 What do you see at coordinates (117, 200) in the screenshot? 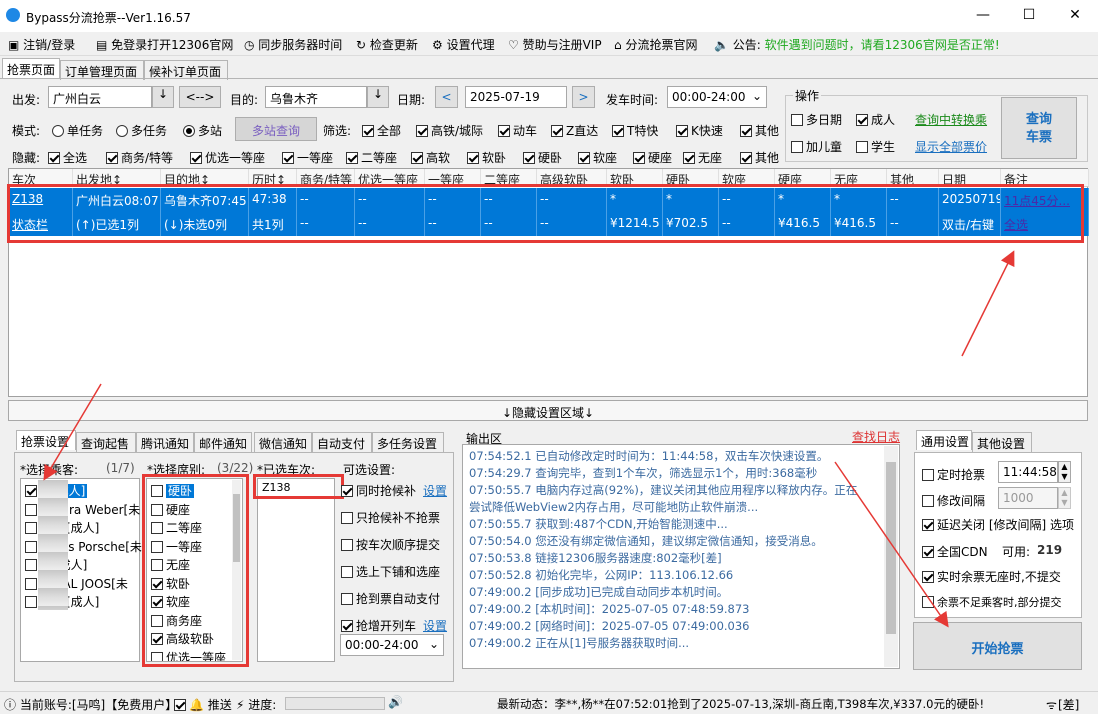
I see `grid-cell: 广州白云08:07` at bounding box center [117, 200].